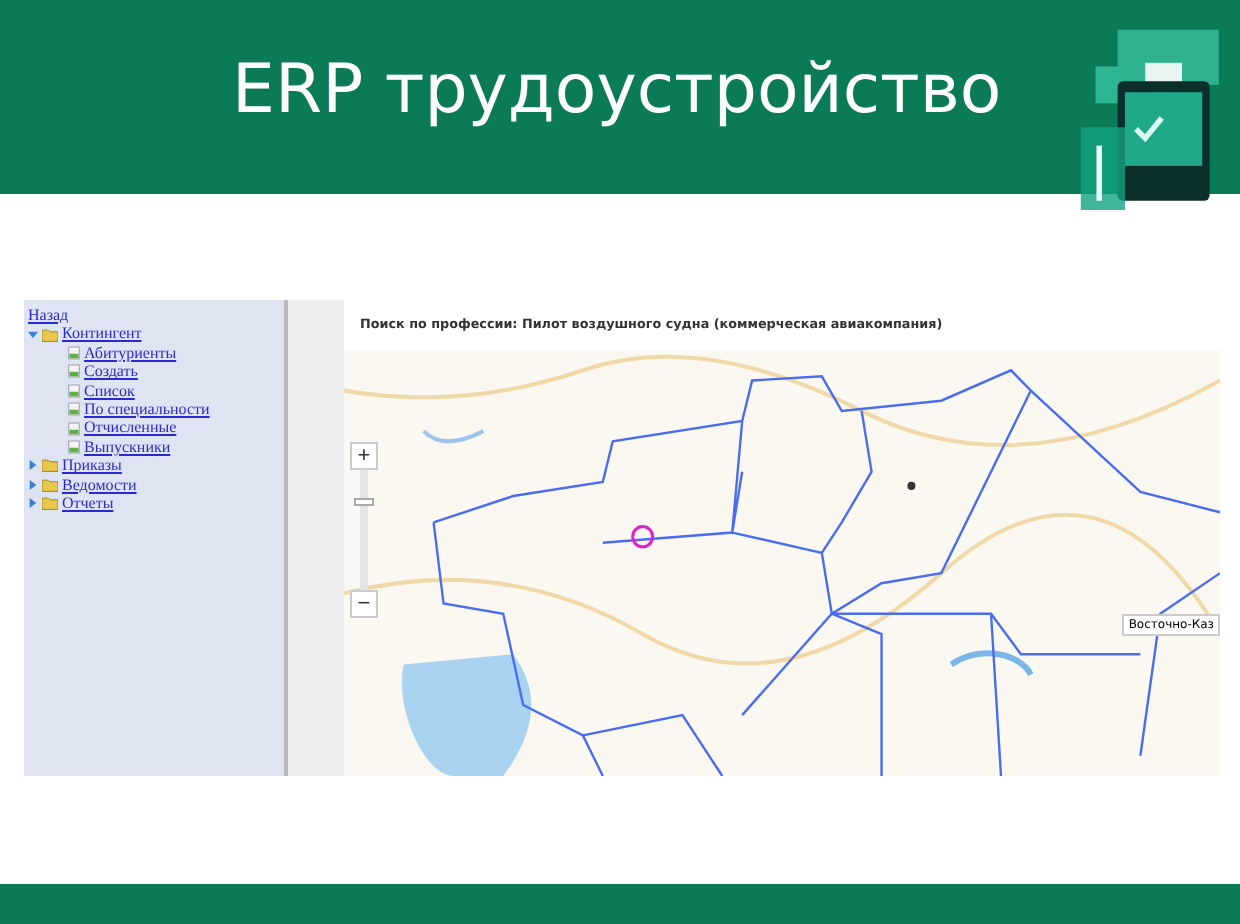  I want to click on tree-item: По специальности, so click(147, 409).